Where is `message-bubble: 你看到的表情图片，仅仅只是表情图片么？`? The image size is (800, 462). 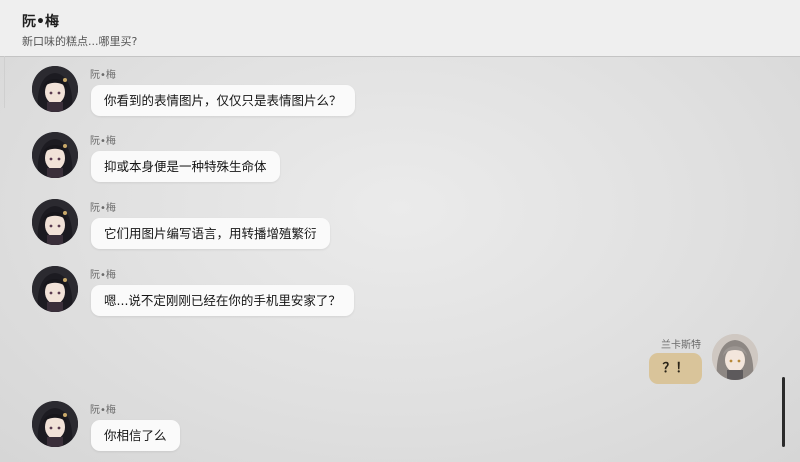 message-bubble: 你看到的表情图片，仅仅只是表情图片么？ is located at coordinates (223, 100).